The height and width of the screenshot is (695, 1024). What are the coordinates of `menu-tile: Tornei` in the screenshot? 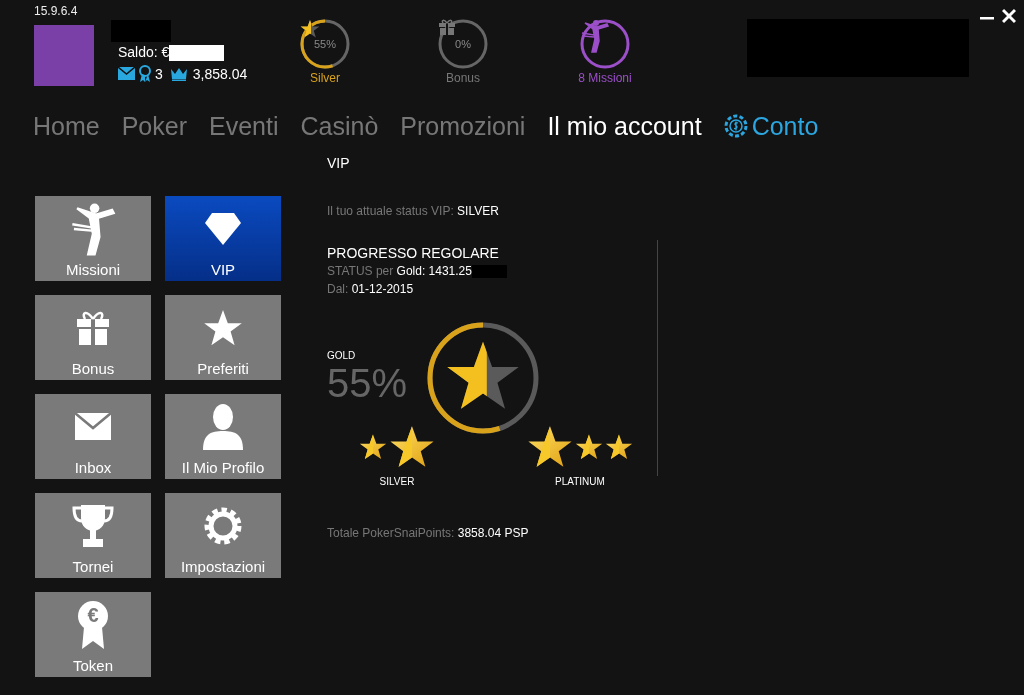 It's located at (93, 535).